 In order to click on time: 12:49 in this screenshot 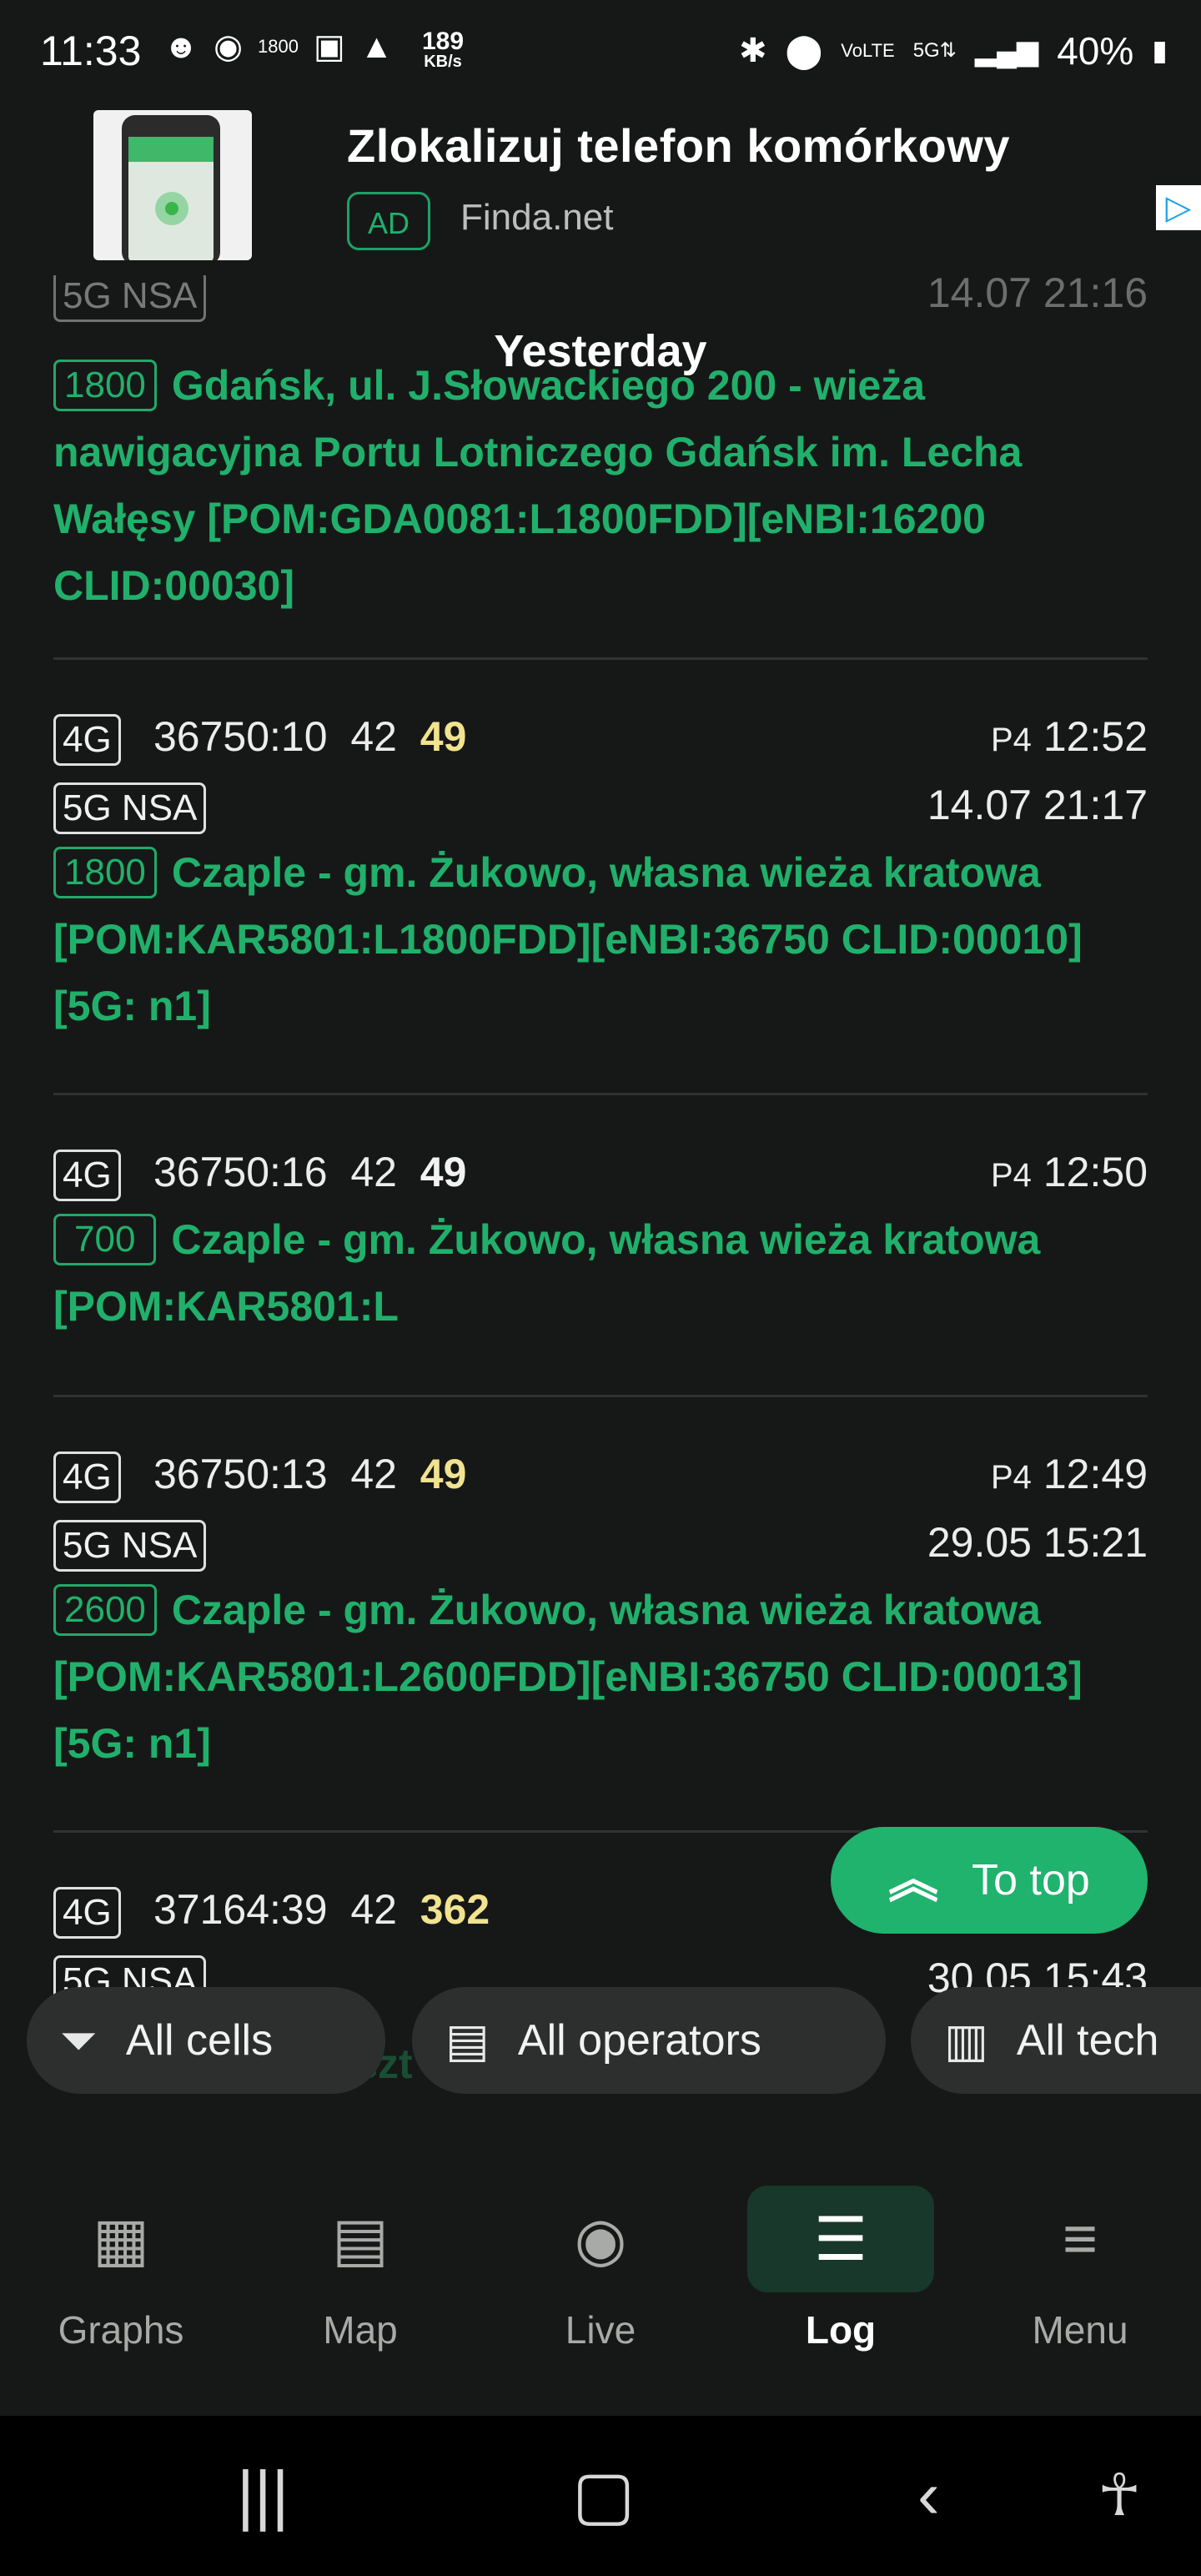, I will do `click(1095, 1474)`.